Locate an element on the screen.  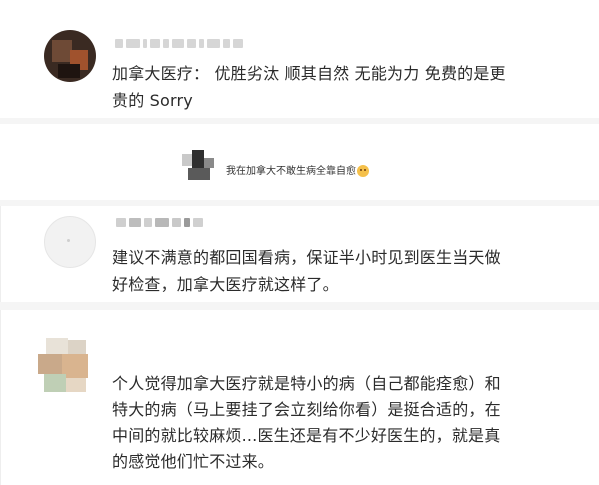
divider is located at coordinates (299, 306).